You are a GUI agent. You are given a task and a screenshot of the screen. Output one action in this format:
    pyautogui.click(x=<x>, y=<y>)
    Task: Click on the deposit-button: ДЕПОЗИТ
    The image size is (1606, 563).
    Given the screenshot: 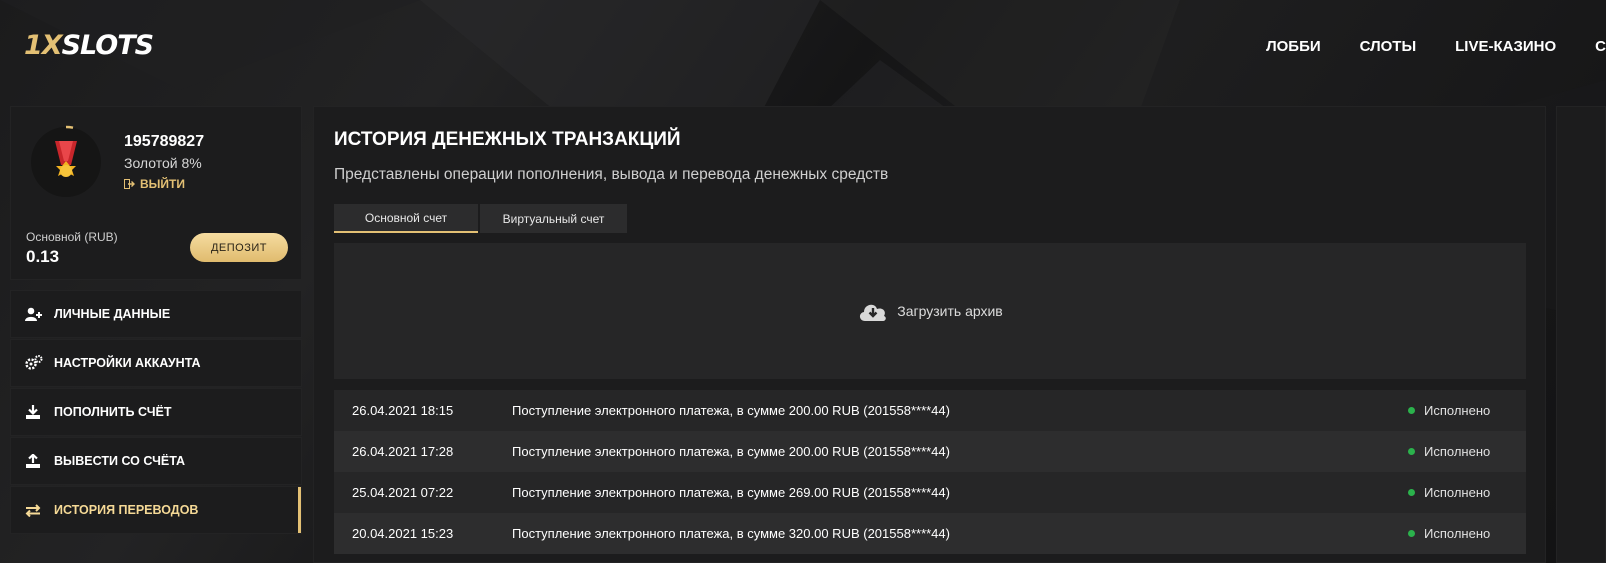 What is the action you would take?
    pyautogui.click(x=239, y=247)
    